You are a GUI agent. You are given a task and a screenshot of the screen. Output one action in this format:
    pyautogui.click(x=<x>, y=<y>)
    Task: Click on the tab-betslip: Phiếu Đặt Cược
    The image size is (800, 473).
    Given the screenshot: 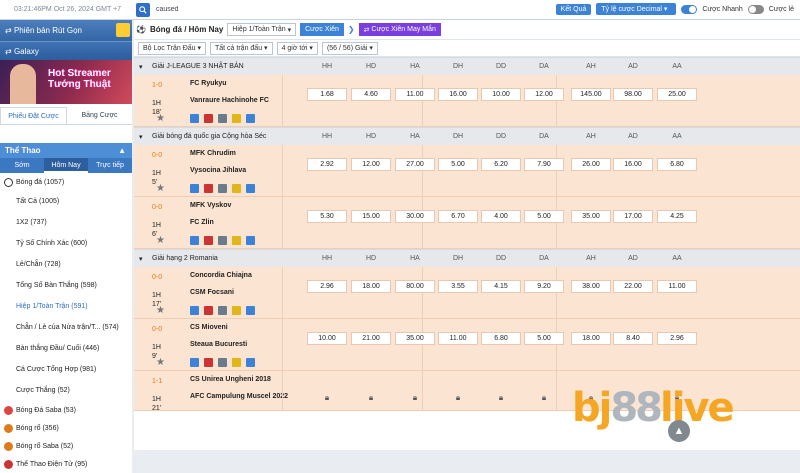 What is the action you would take?
    pyautogui.click(x=33, y=115)
    